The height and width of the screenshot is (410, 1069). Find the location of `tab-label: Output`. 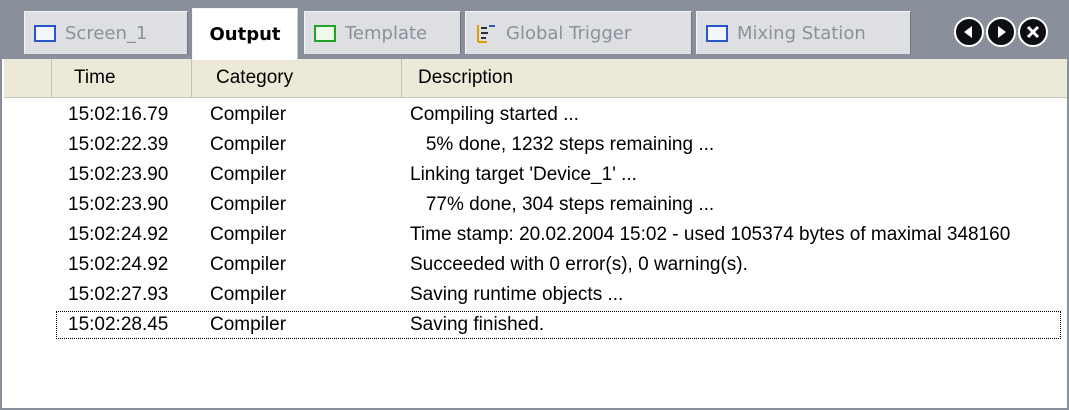

tab-label: Output is located at coordinates (245, 34).